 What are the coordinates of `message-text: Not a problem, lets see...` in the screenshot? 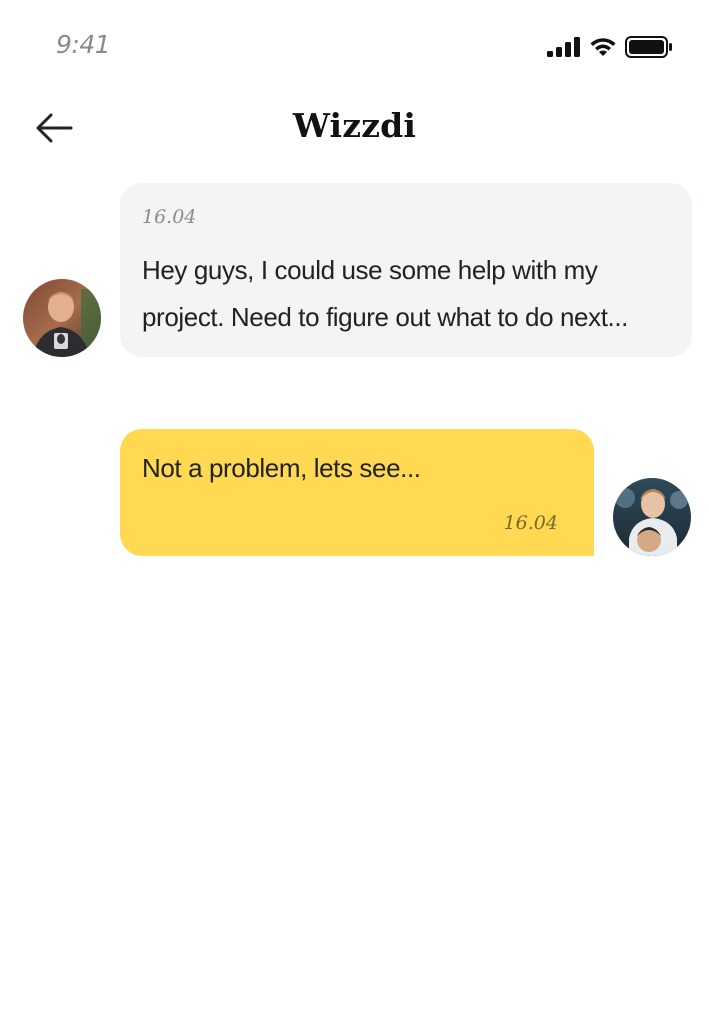 It's located at (281, 468).